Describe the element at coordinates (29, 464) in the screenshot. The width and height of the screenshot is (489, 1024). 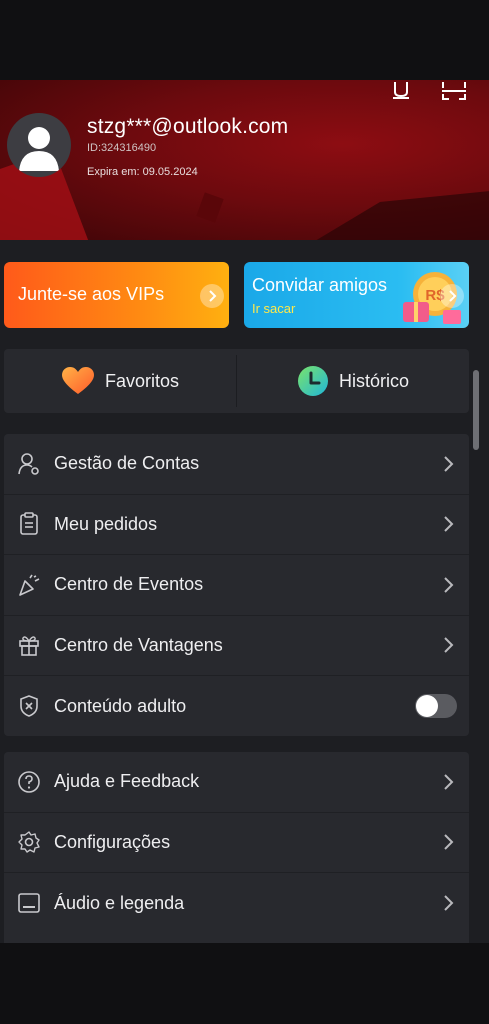
I see `account-manage-icon` at that location.